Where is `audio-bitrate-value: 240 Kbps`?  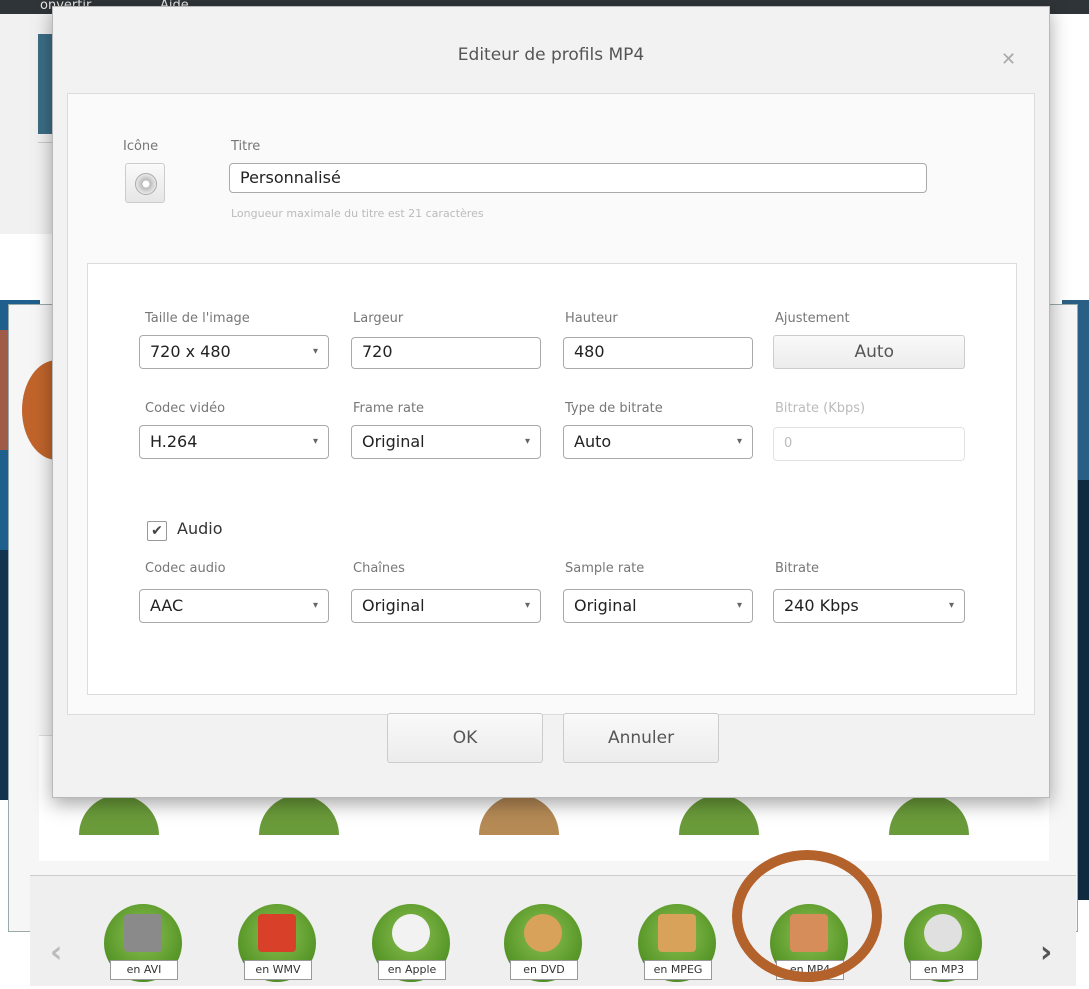 audio-bitrate-value: 240 Kbps is located at coordinates (821, 605).